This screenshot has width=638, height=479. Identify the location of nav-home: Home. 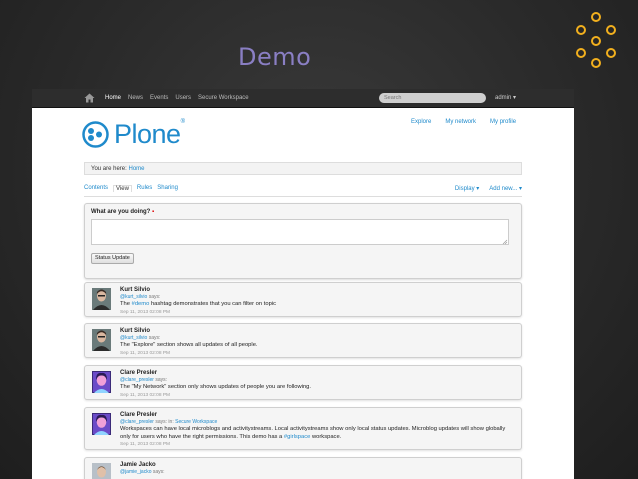
(113, 98).